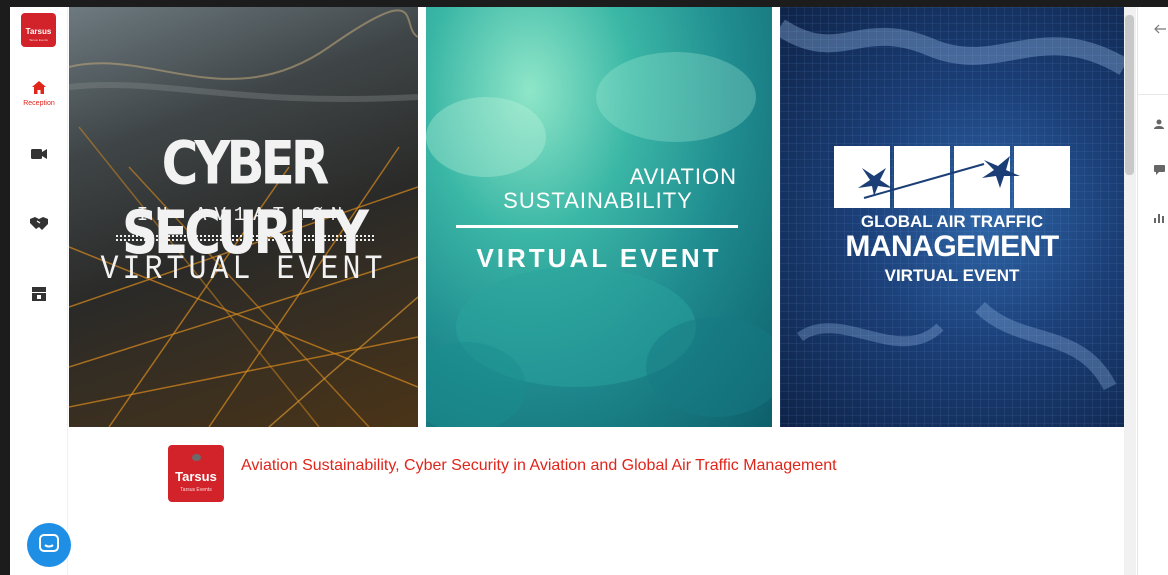 The image size is (1168, 575). Describe the element at coordinates (39, 103) in the screenshot. I see `nav-label-reception: Reception` at that location.